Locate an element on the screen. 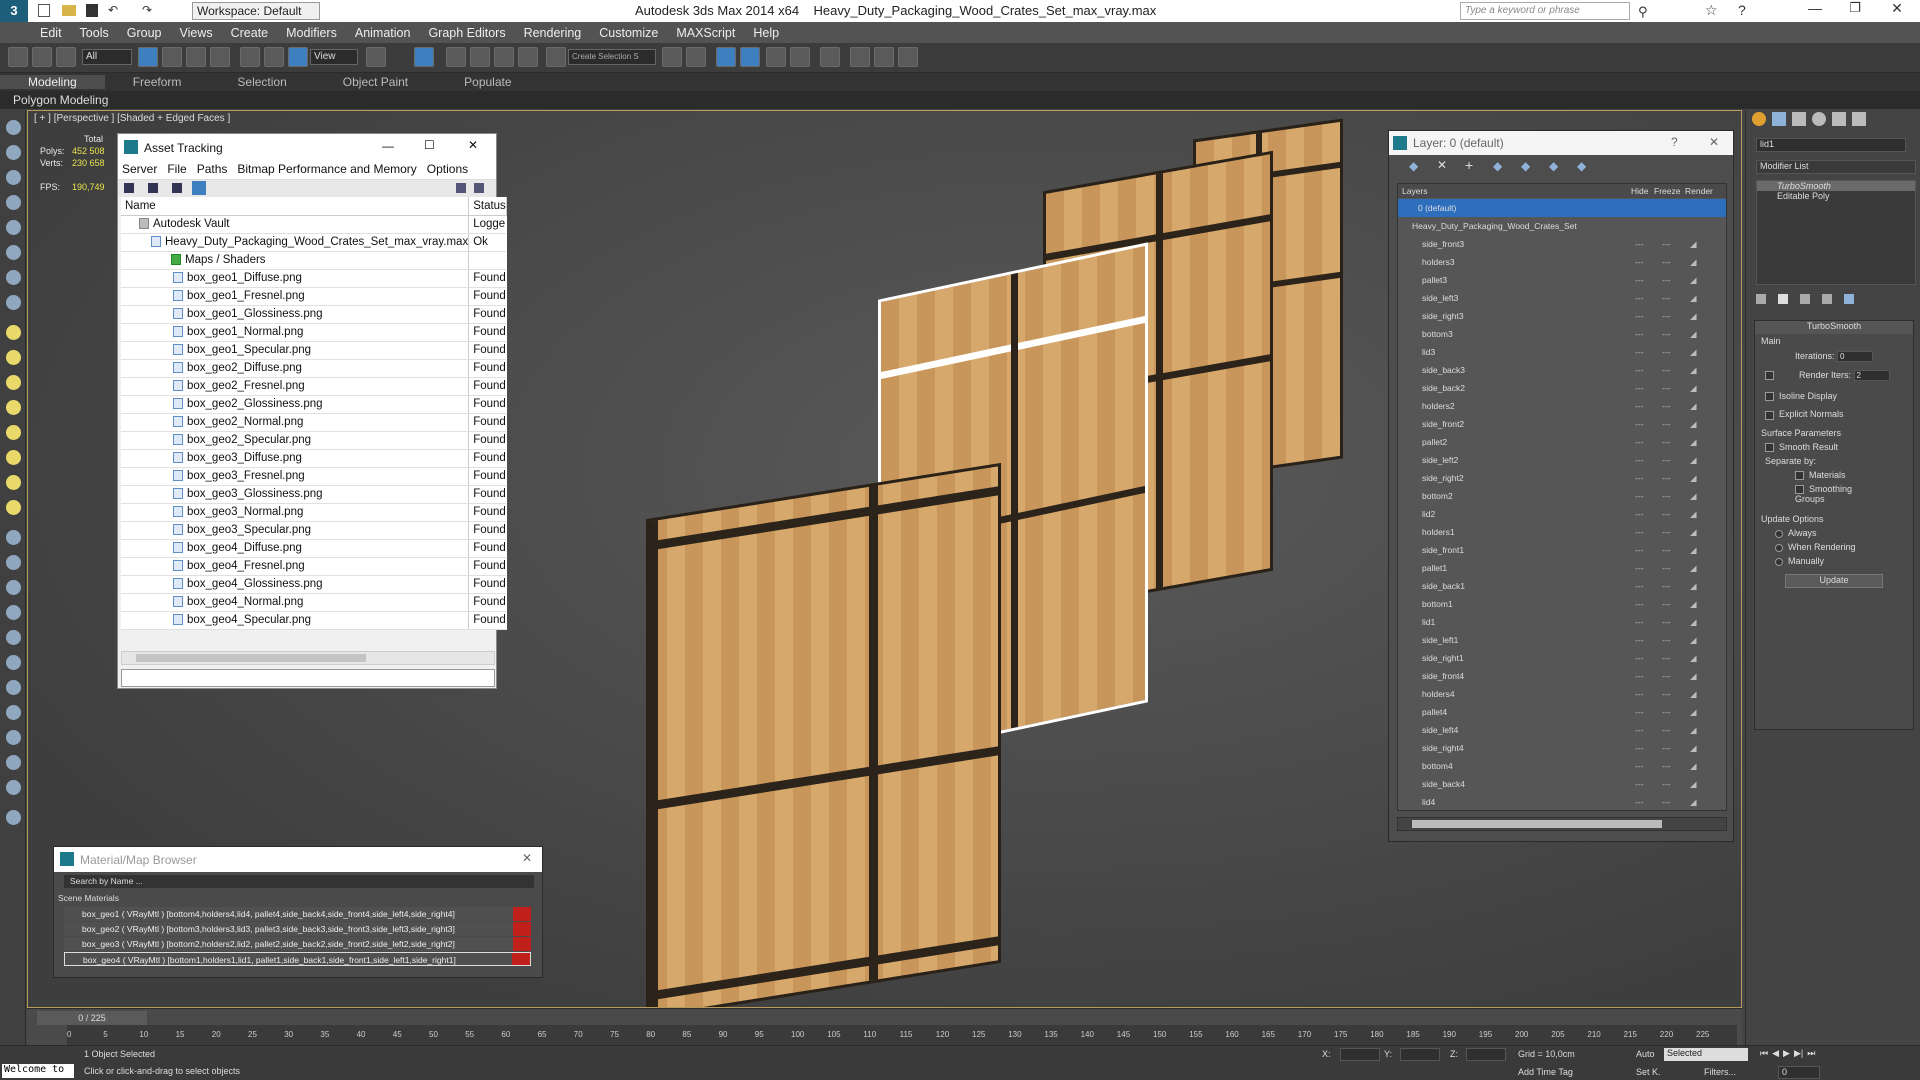 This screenshot has height=1080, width=1920. material-icon is located at coordinates (13, 737).